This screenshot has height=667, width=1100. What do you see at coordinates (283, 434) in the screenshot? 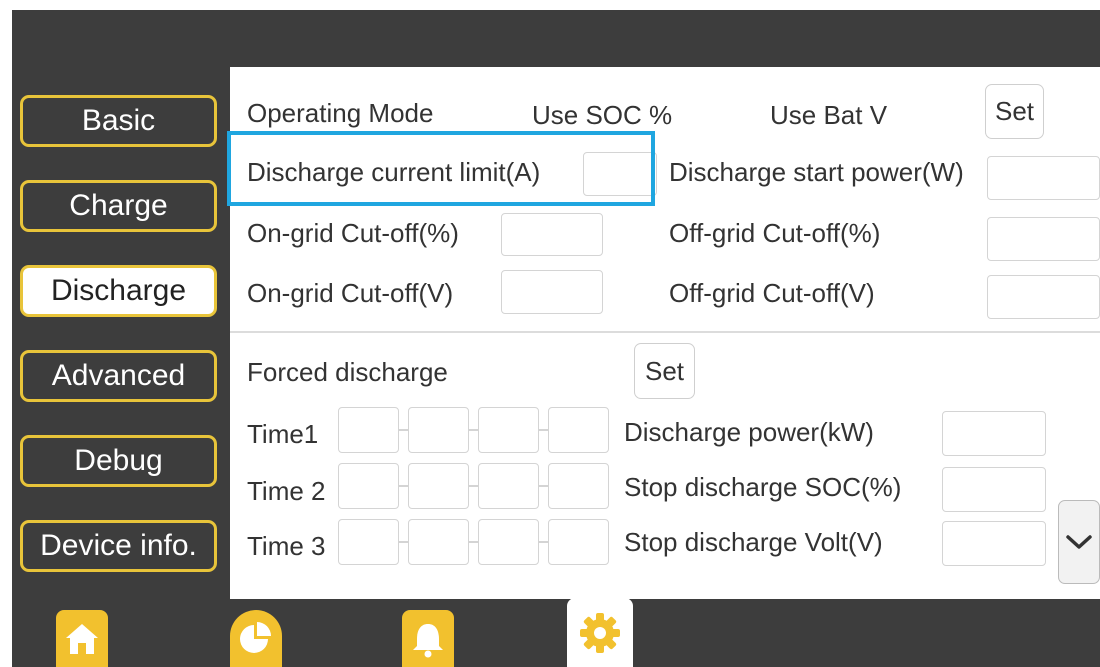
I see `time1-label: Time1` at bounding box center [283, 434].